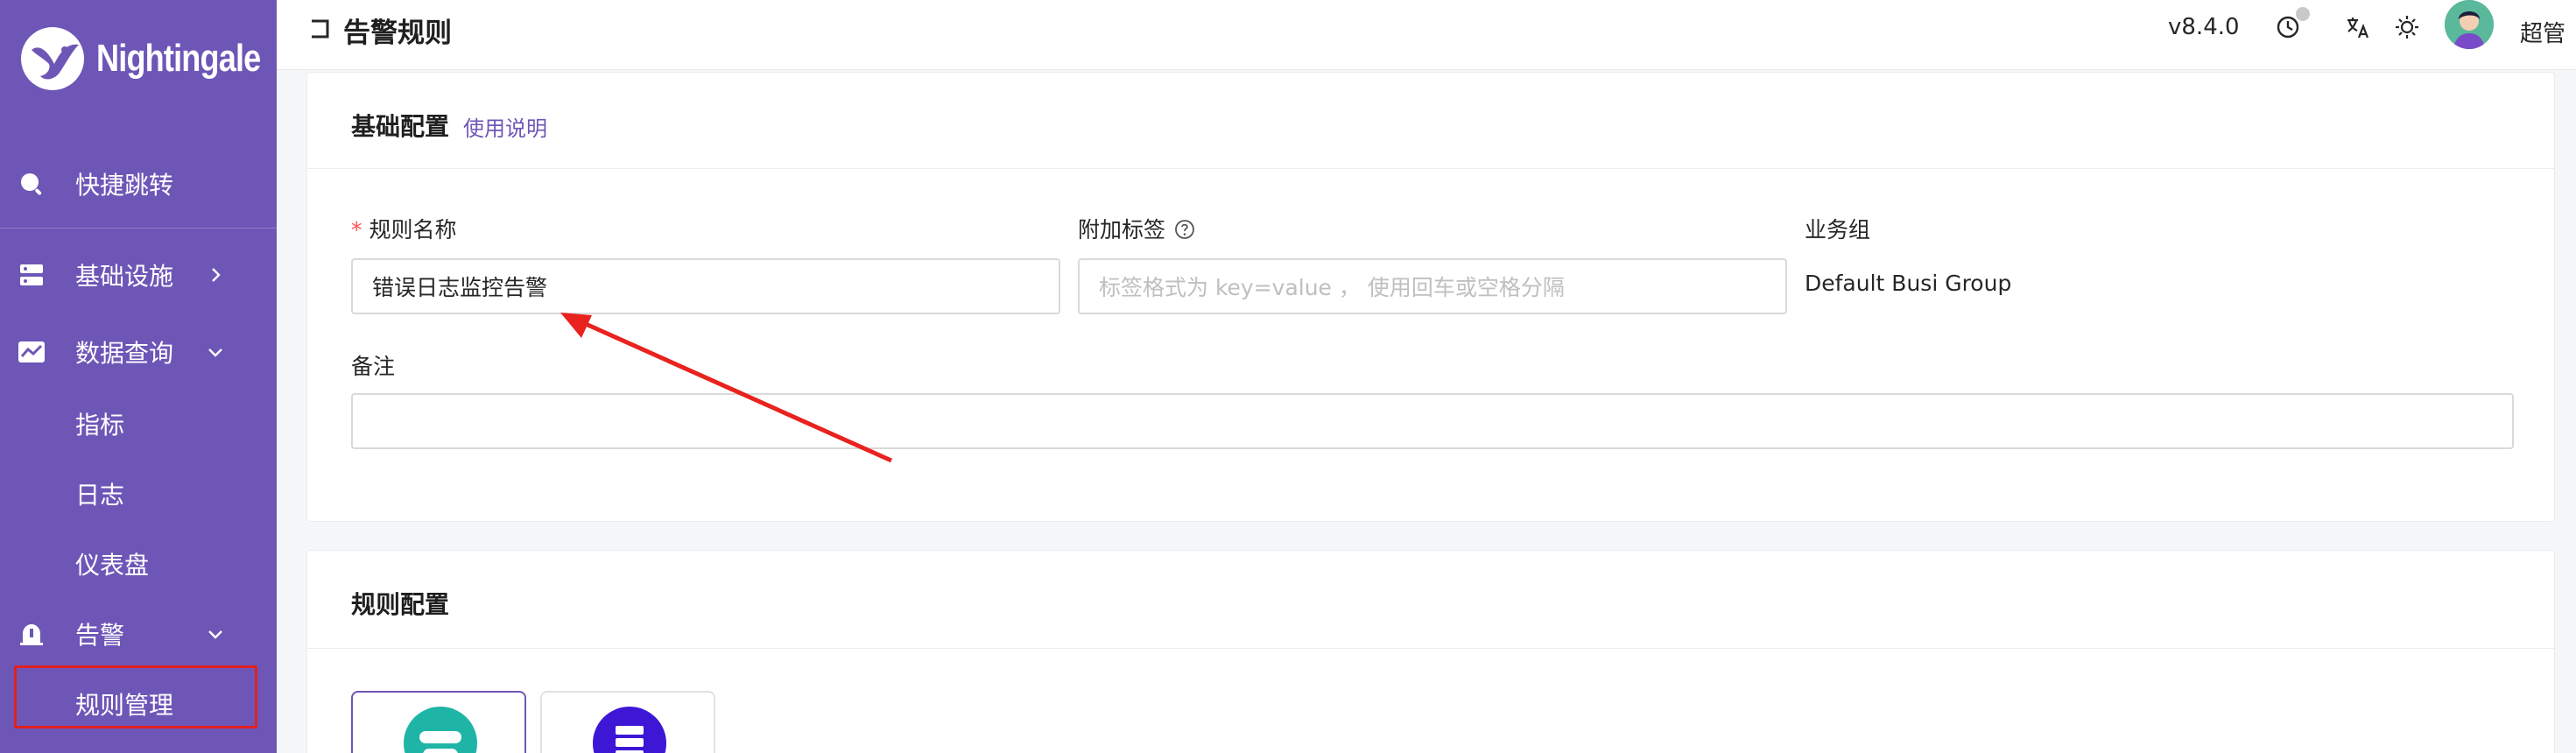 The width and height of the screenshot is (2576, 753). Describe the element at coordinates (32, 275) in the screenshot. I see `server-icon` at that location.